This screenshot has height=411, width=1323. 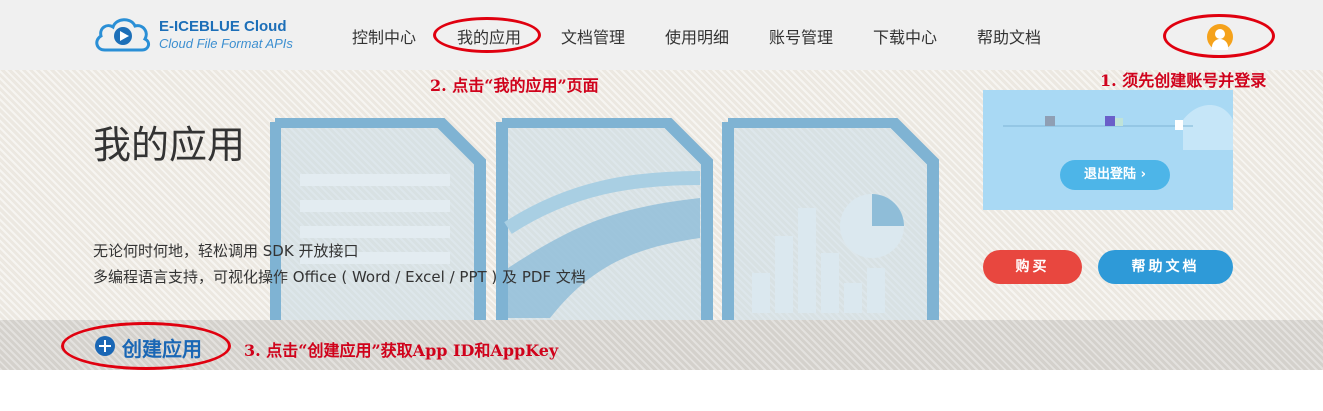 What do you see at coordinates (1032, 267) in the screenshot?
I see `buy-button: 购买` at bounding box center [1032, 267].